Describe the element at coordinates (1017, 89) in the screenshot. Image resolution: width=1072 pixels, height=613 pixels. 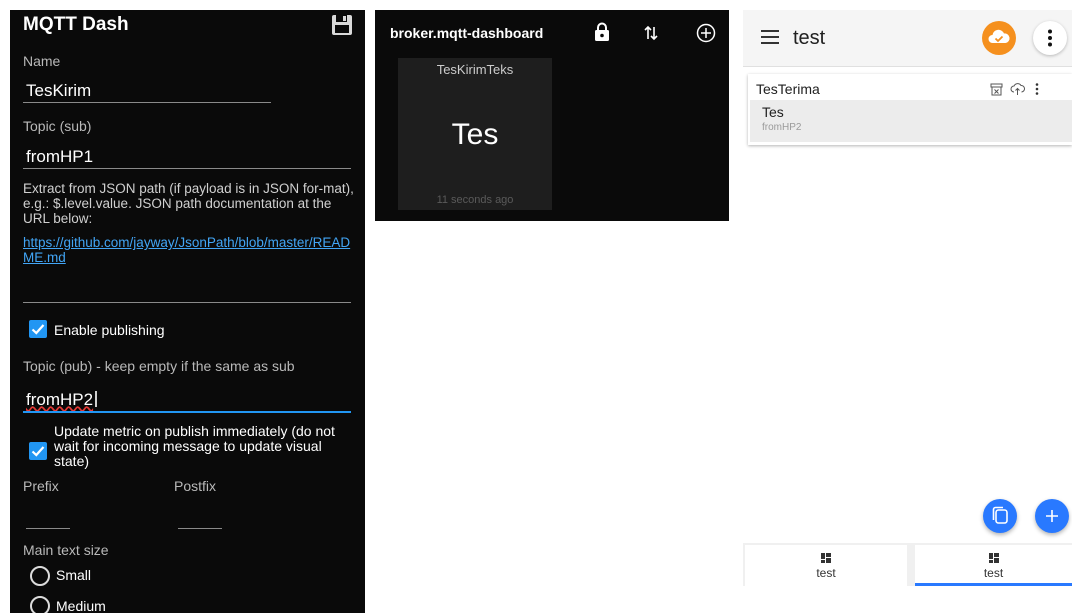
I see `cloud-upload-icon` at that location.